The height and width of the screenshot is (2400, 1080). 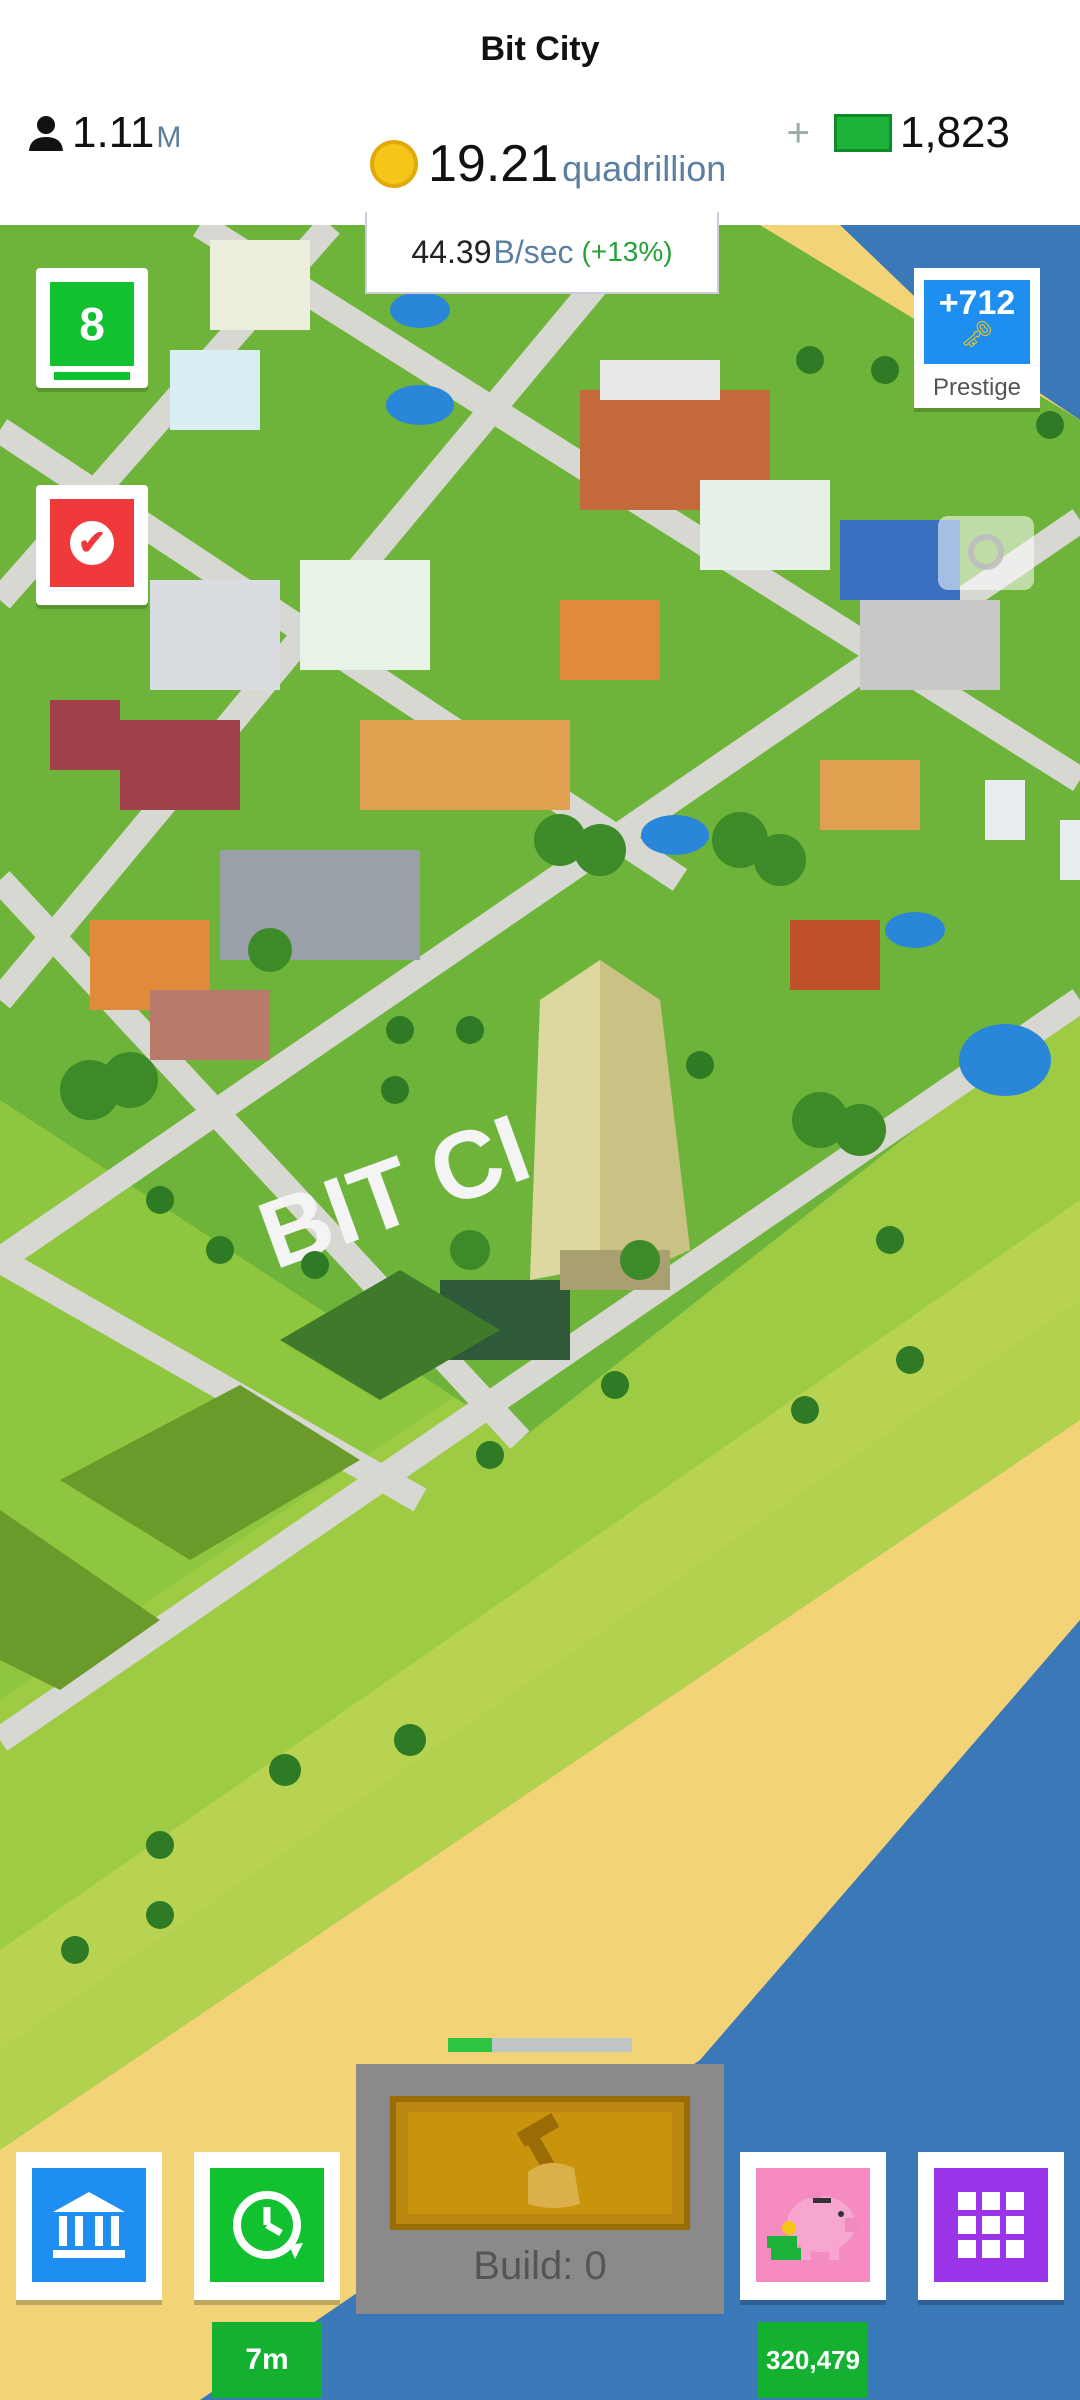 What do you see at coordinates (533, 251) in the screenshot?
I see `income-rate-unit: B/sec` at bounding box center [533, 251].